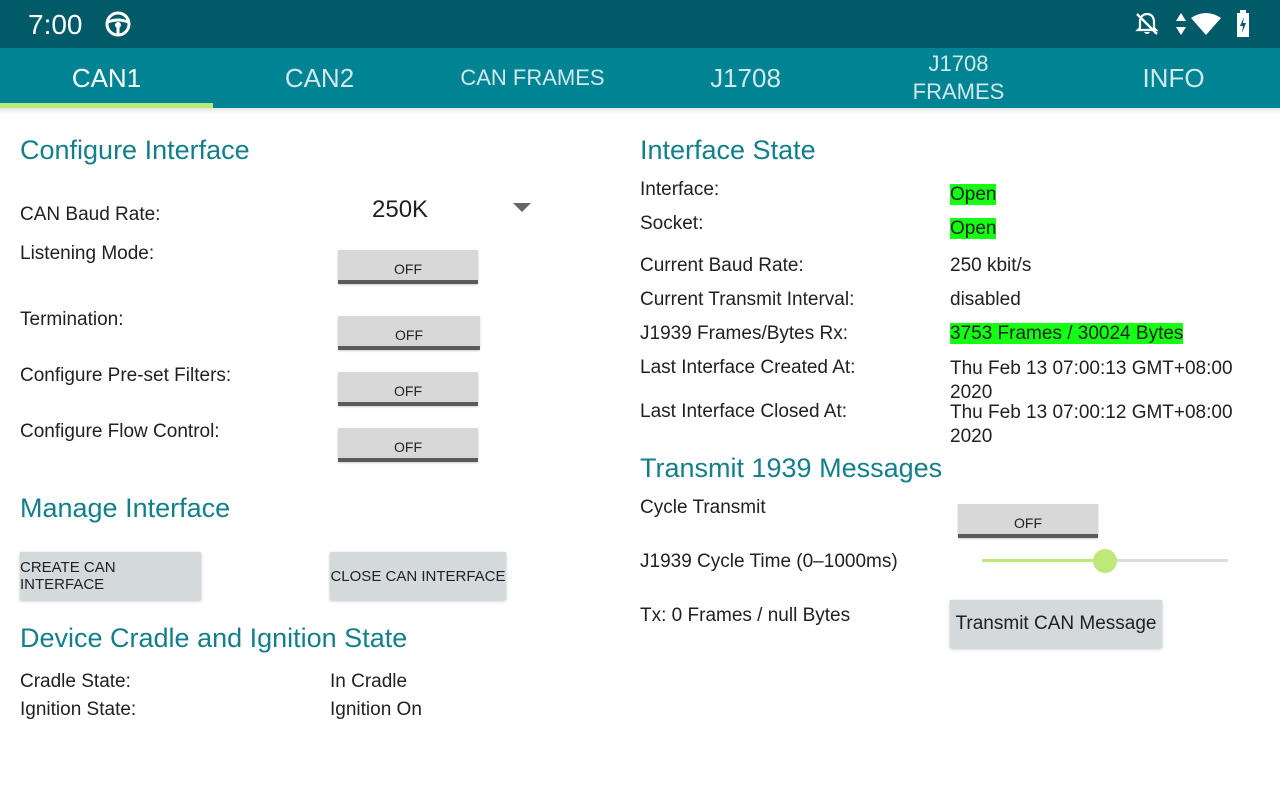 The image size is (1280, 800). I want to click on battery-charging-icon, so click(1243, 26).